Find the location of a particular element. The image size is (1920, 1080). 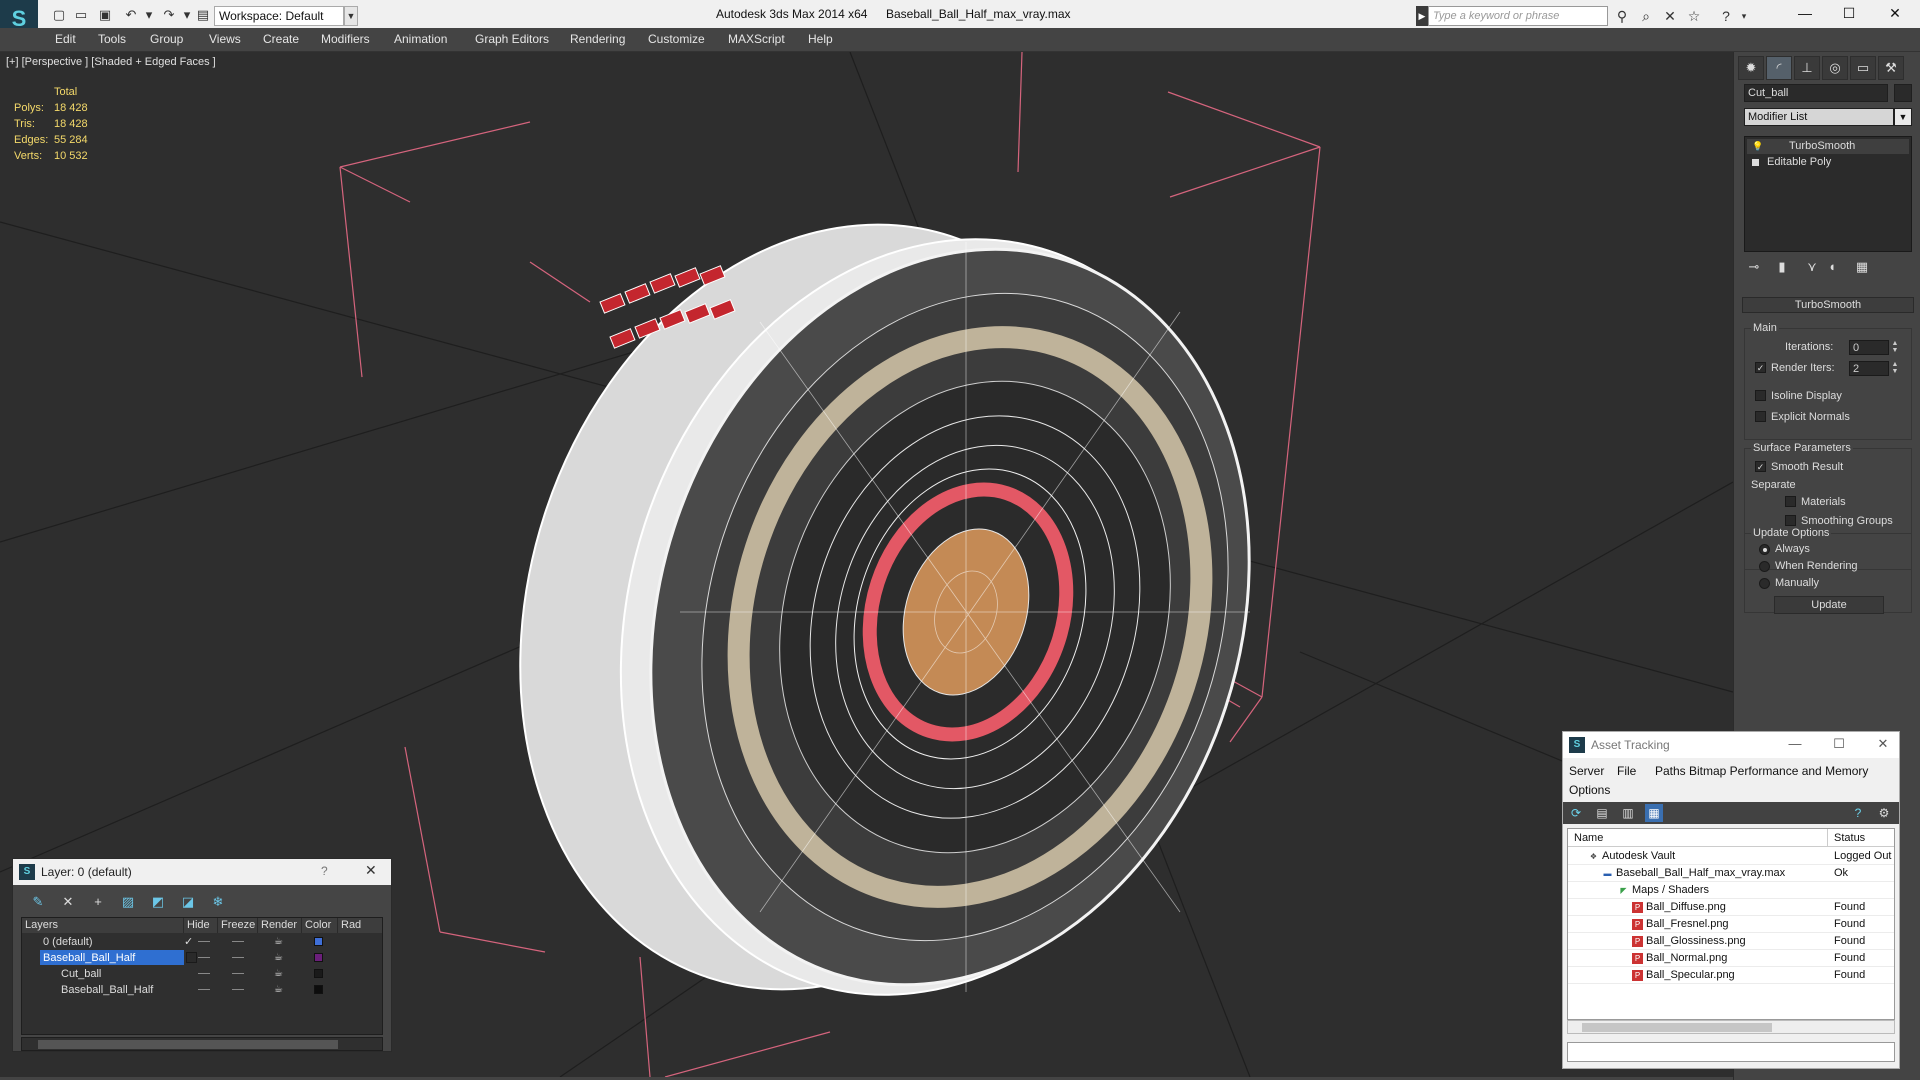

menu-server: Server is located at coordinates (1586, 771).